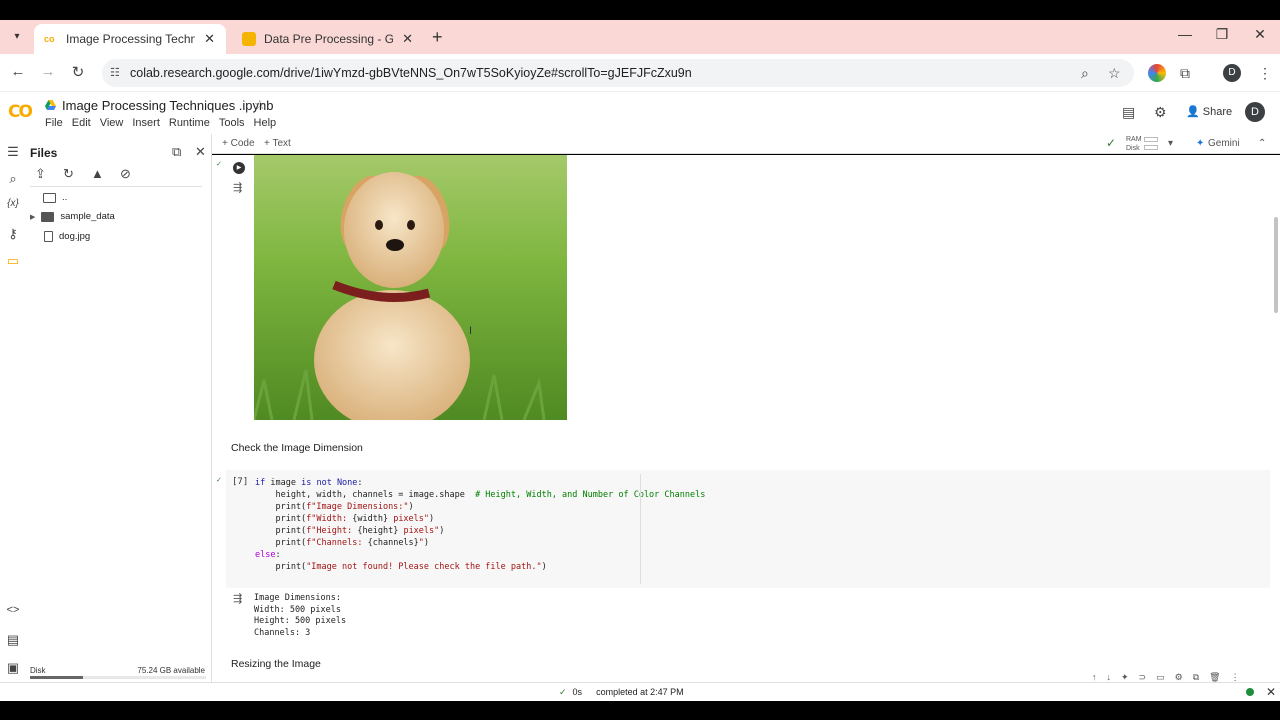 The height and width of the screenshot is (720, 1280). Describe the element at coordinates (1185, 34) in the screenshot. I see `minimize-icon: —` at that location.